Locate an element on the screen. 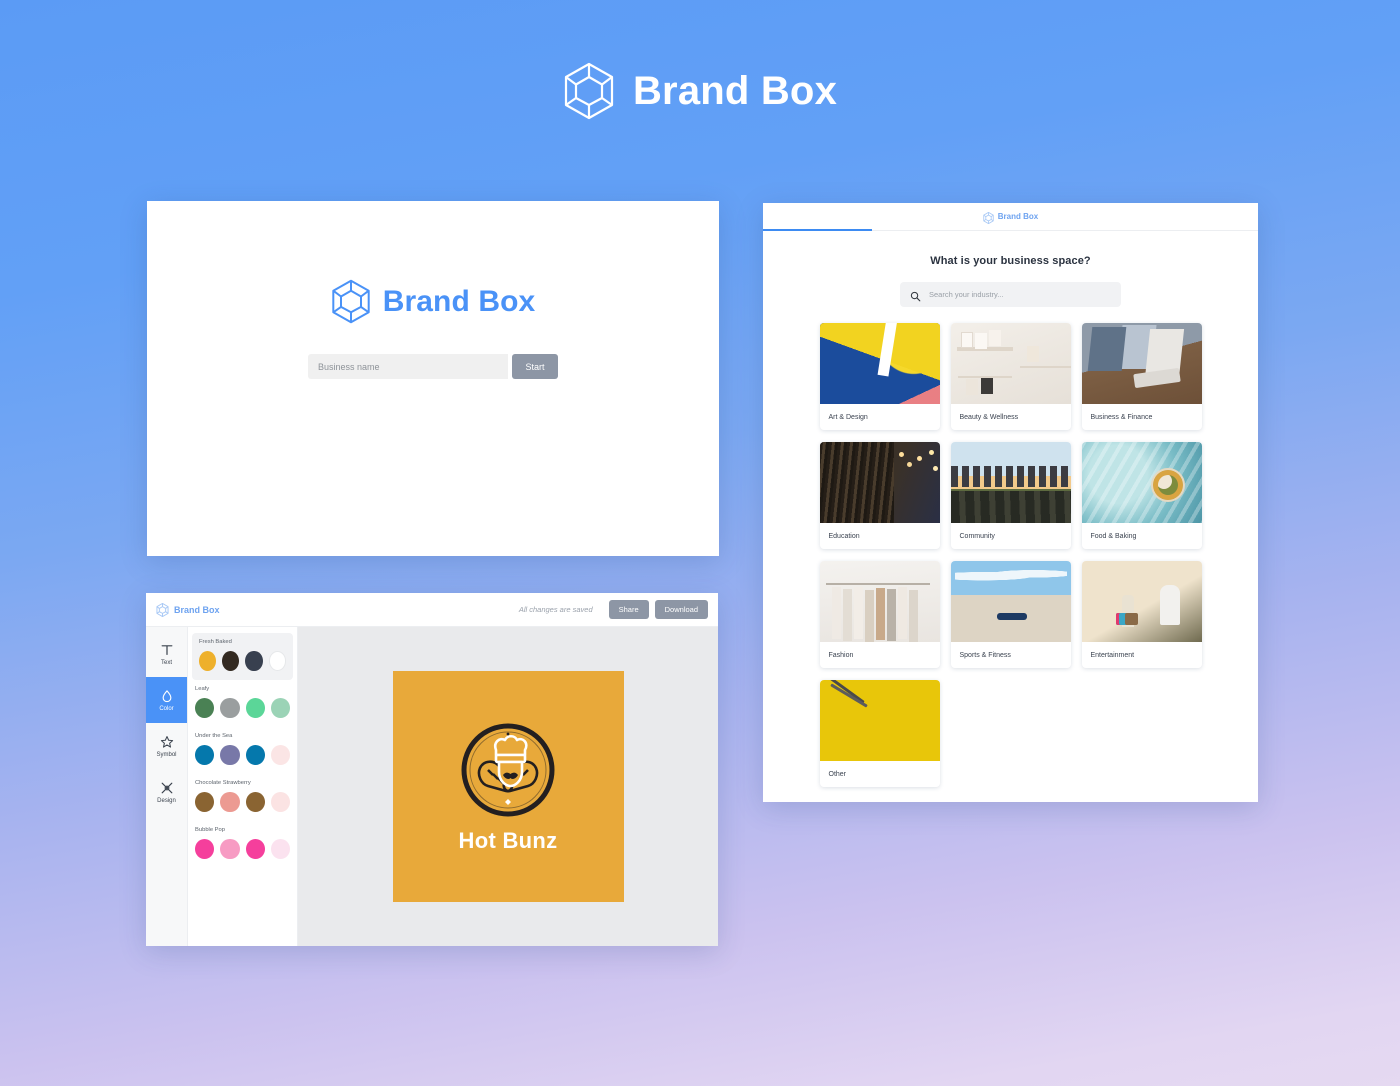 Image resolution: width=1400 pixels, height=1086 pixels. category-card: Other is located at coordinates (879, 733).